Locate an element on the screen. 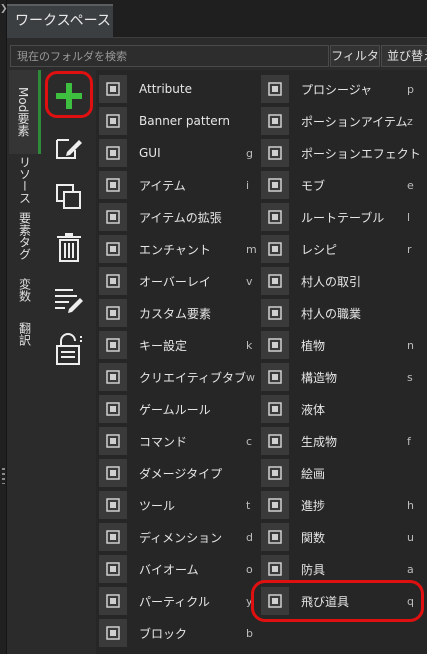  list-item: アイテムの拡張 is located at coordinates (179, 217).